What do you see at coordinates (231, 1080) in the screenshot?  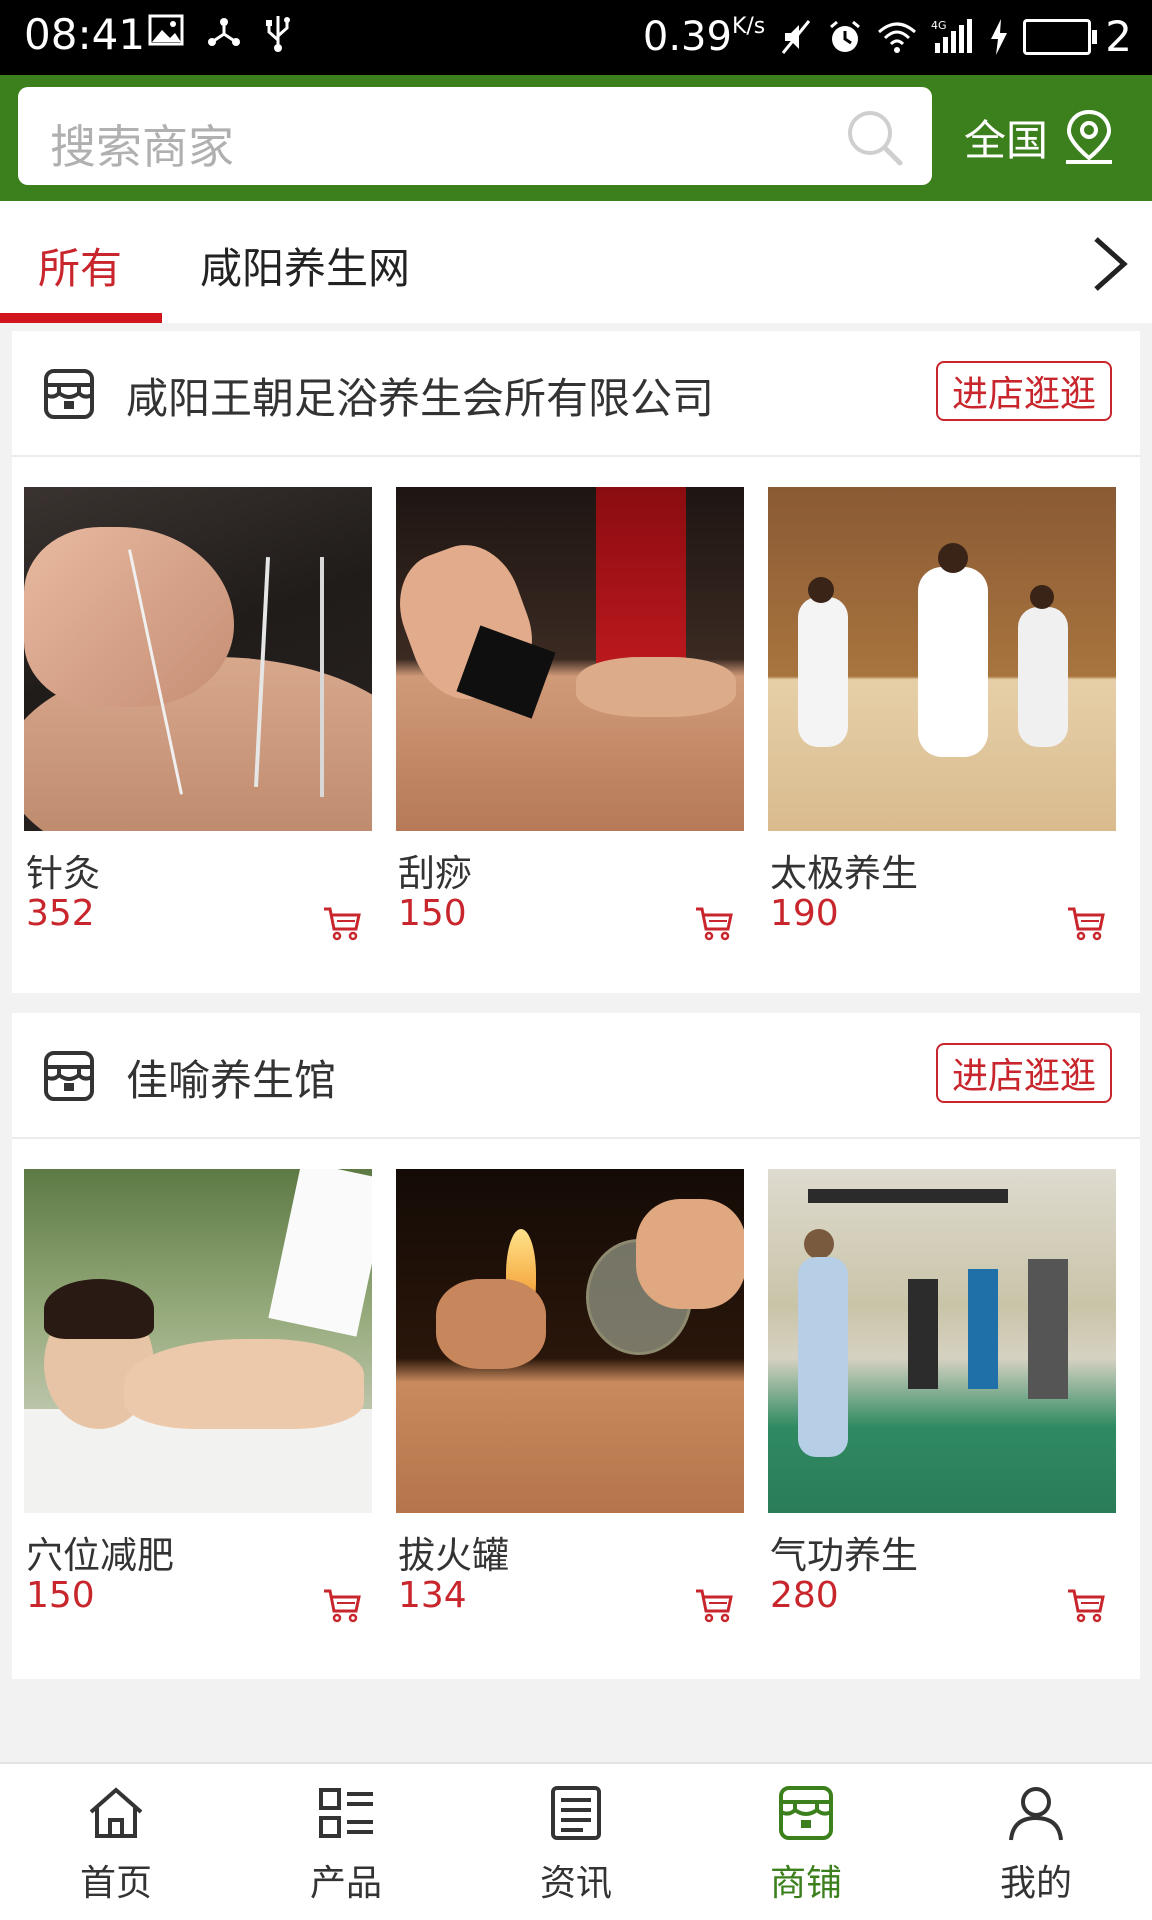 I see `shop-name: 佳喻养生馆` at bounding box center [231, 1080].